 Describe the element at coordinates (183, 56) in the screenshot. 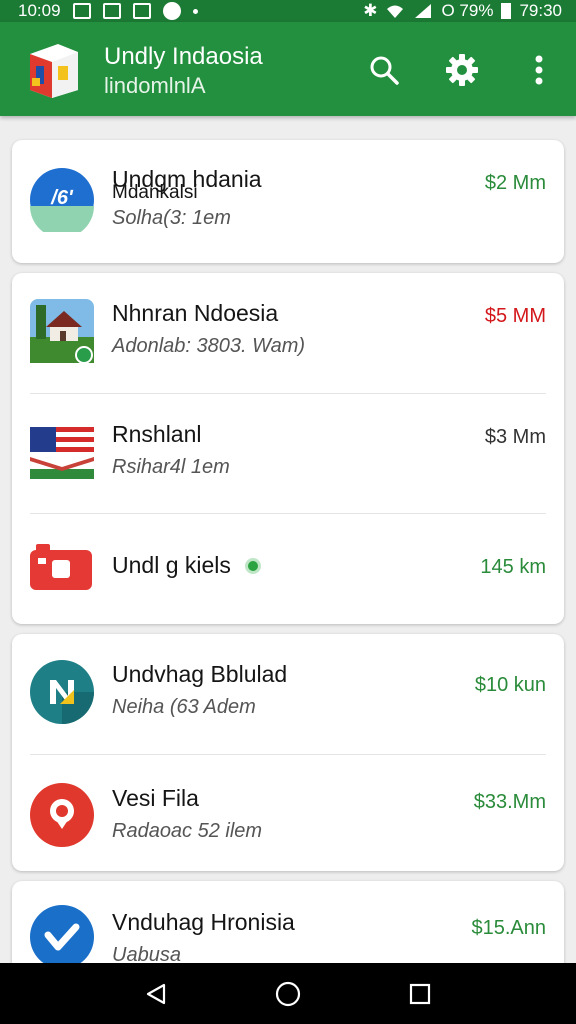

I see `app-title: Undly Indaosia` at that location.